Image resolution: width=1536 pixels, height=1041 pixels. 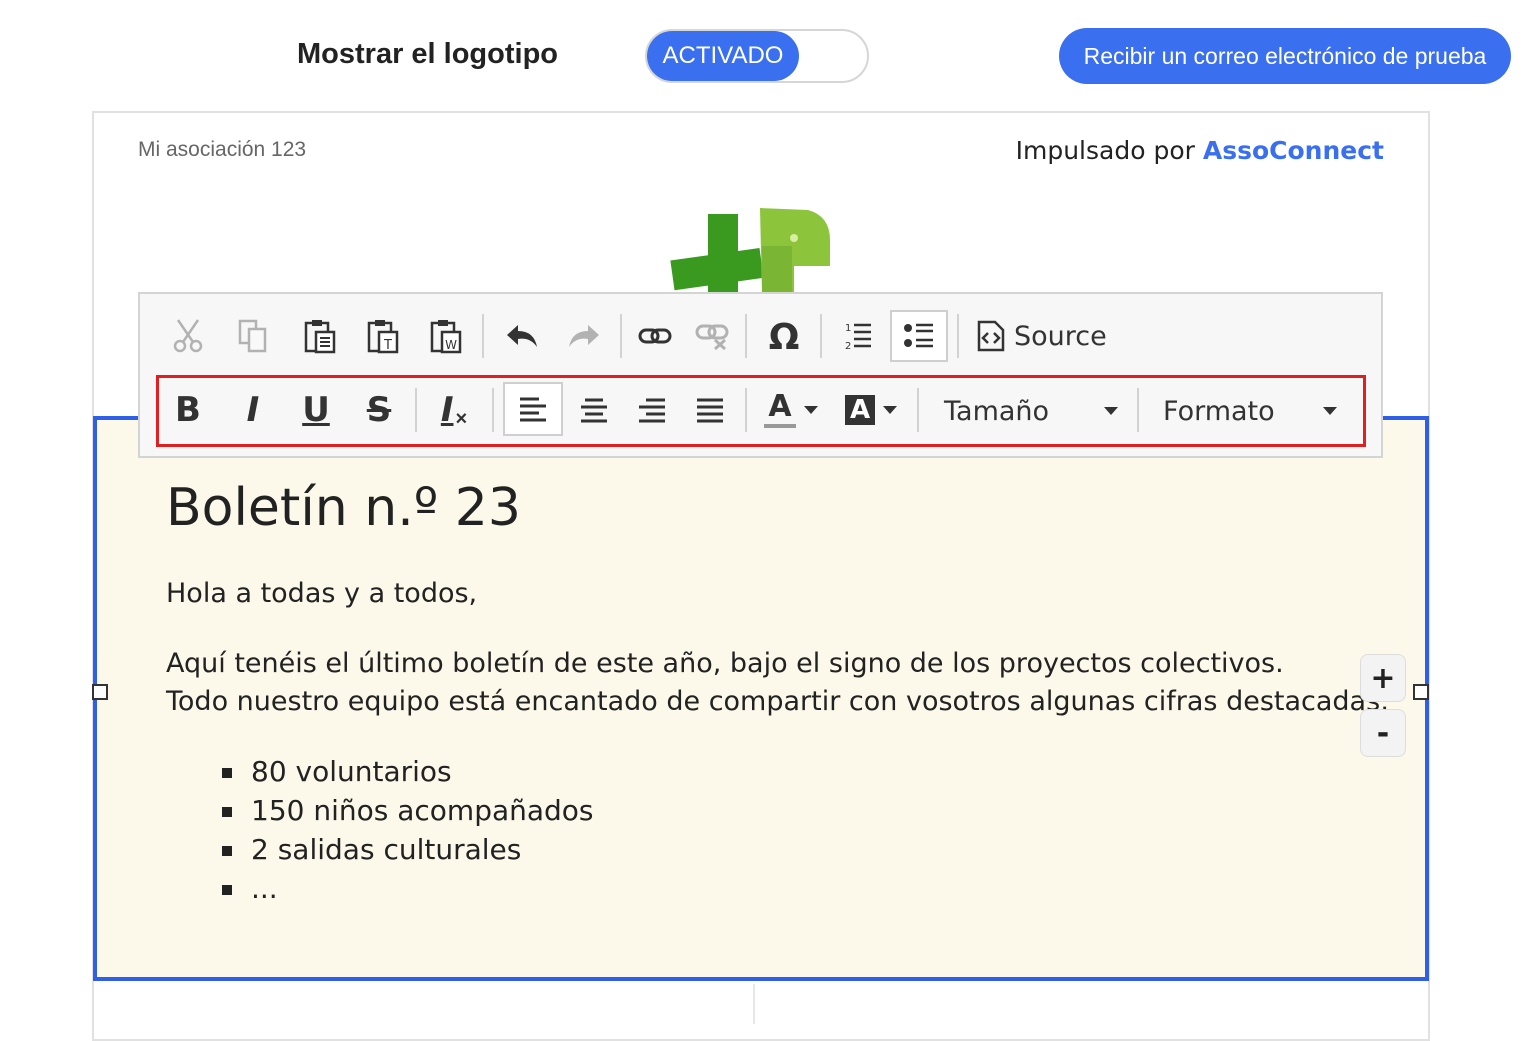 I want to click on undo-icon, so click(x=522, y=336).